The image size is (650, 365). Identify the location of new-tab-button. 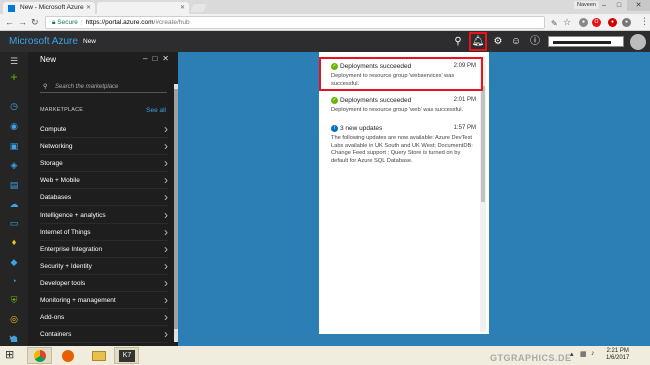
(198, 8).